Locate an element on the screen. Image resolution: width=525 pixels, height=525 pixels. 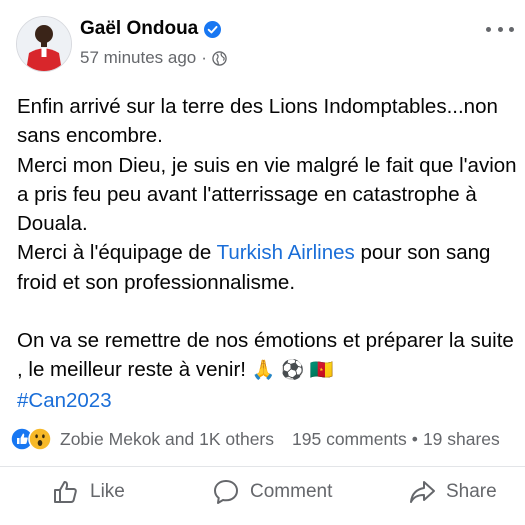
shares-count: 19 shares is located at coordinates (461, 439).